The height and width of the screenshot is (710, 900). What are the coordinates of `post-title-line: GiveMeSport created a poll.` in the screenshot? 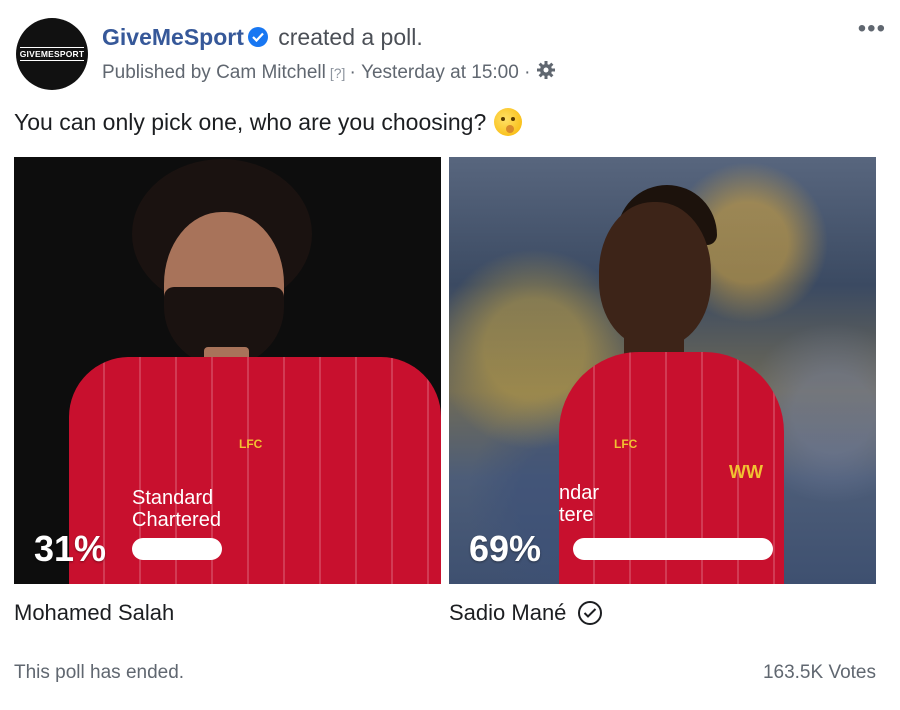 It's located at (262, 37).